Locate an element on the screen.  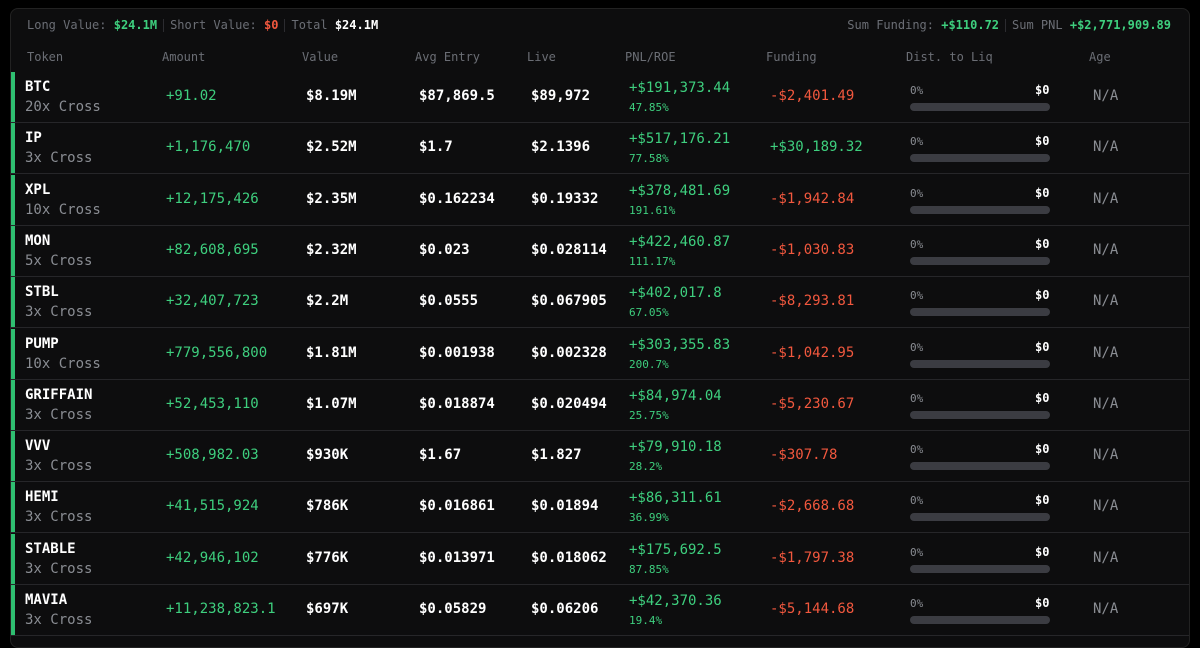
token-symbol: BTC is located at coordinates (37, 87).